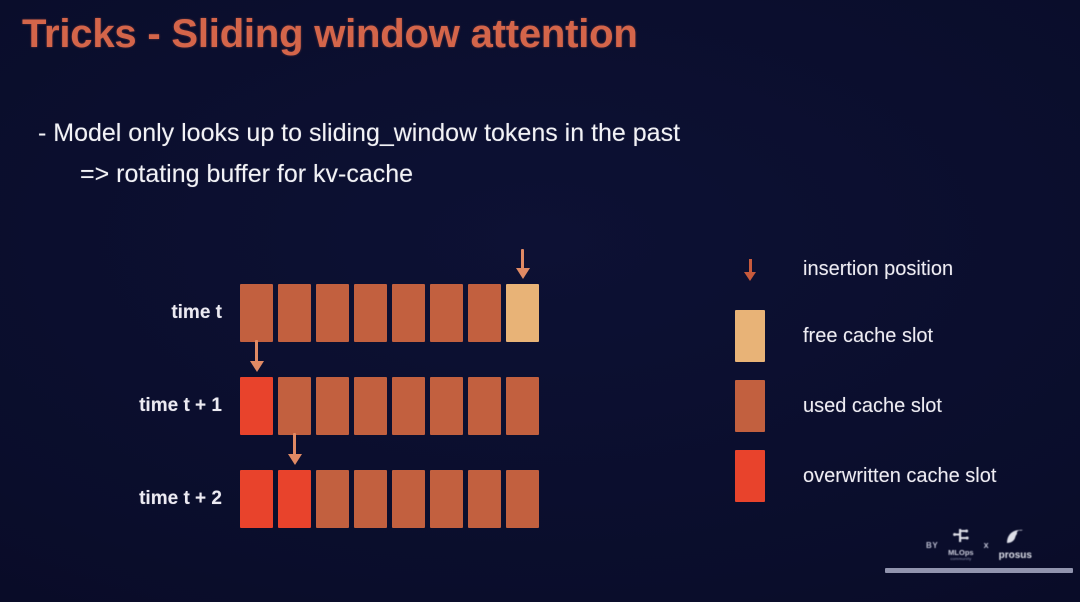  I want to click on legend-key-swatch-overwritten, so click(750, 476).